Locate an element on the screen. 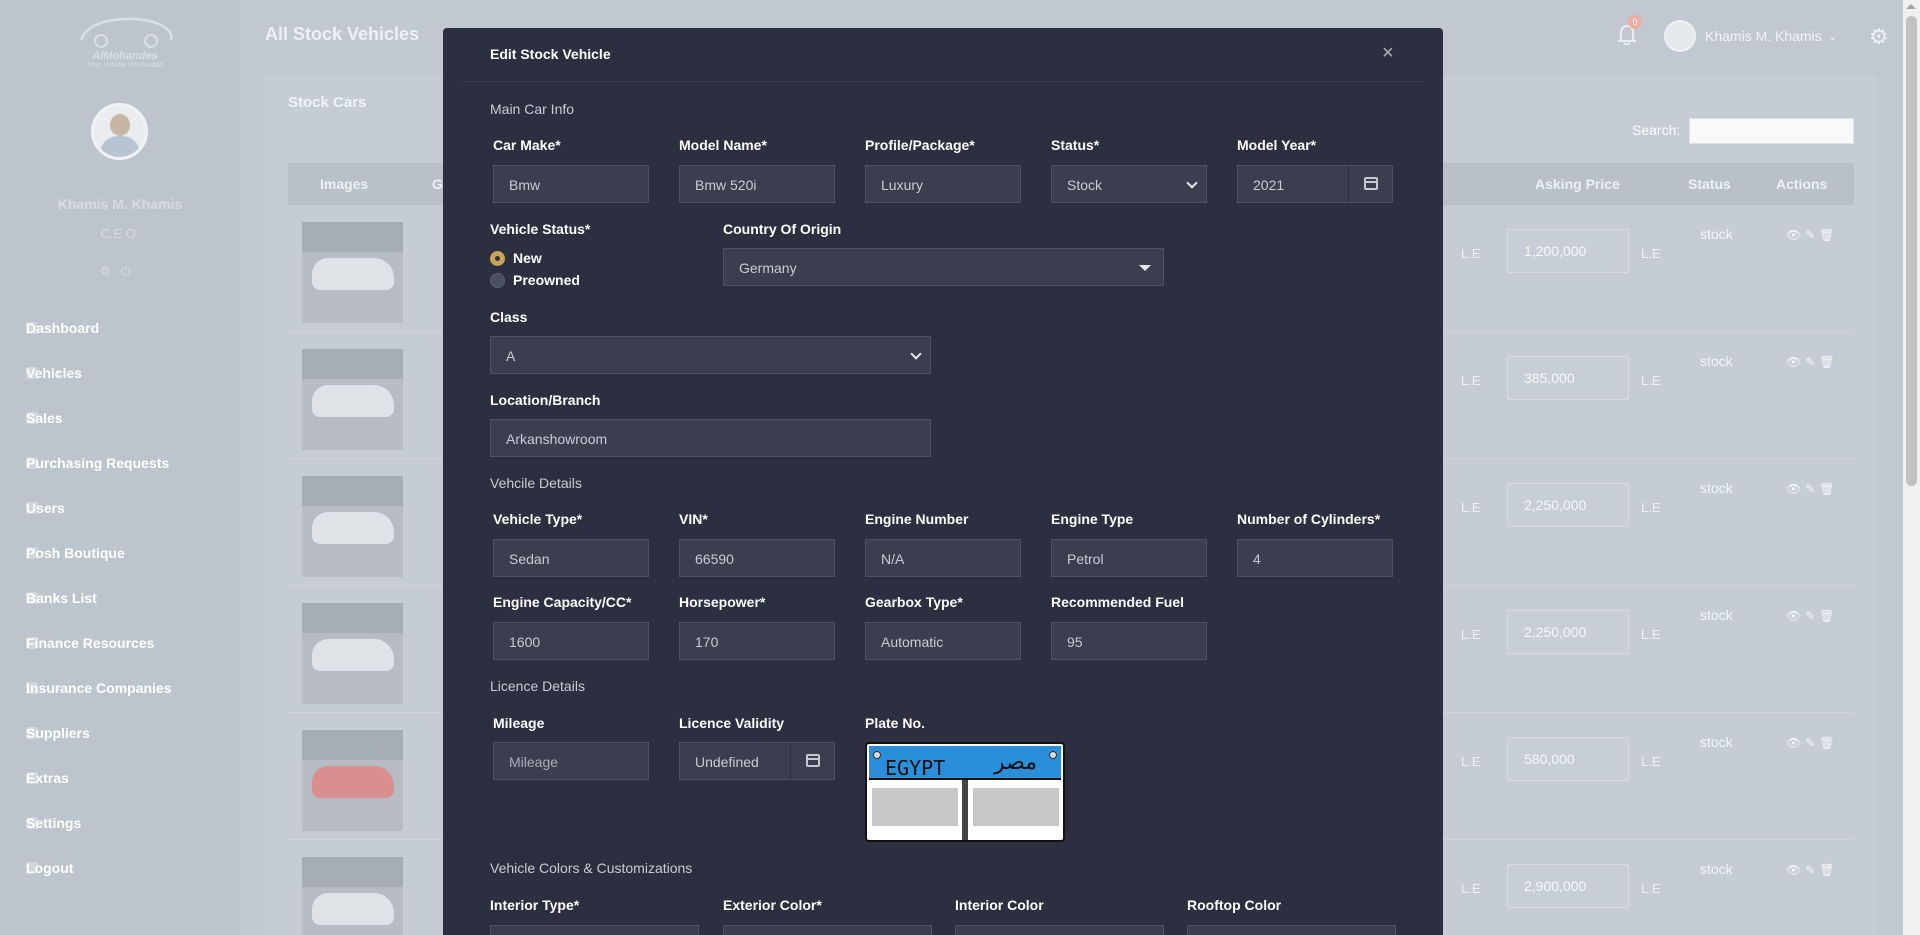  engine-type-field: Petrol is located at coordinates (1129, 558).